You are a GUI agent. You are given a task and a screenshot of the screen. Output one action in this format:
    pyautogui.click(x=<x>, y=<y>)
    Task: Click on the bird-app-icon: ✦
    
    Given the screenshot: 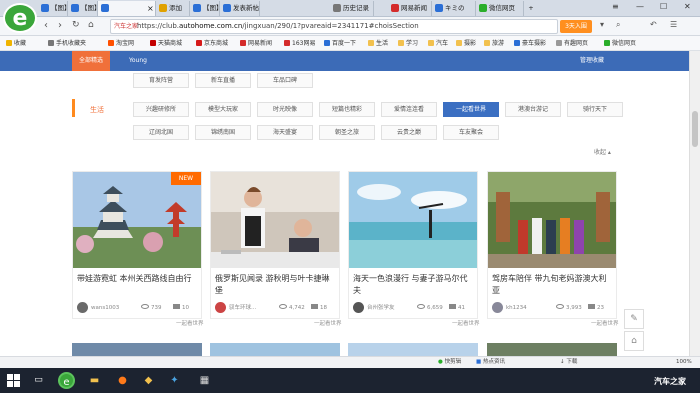 What is the action you would take?
    pyautogui.click(x=174, y=380)
    